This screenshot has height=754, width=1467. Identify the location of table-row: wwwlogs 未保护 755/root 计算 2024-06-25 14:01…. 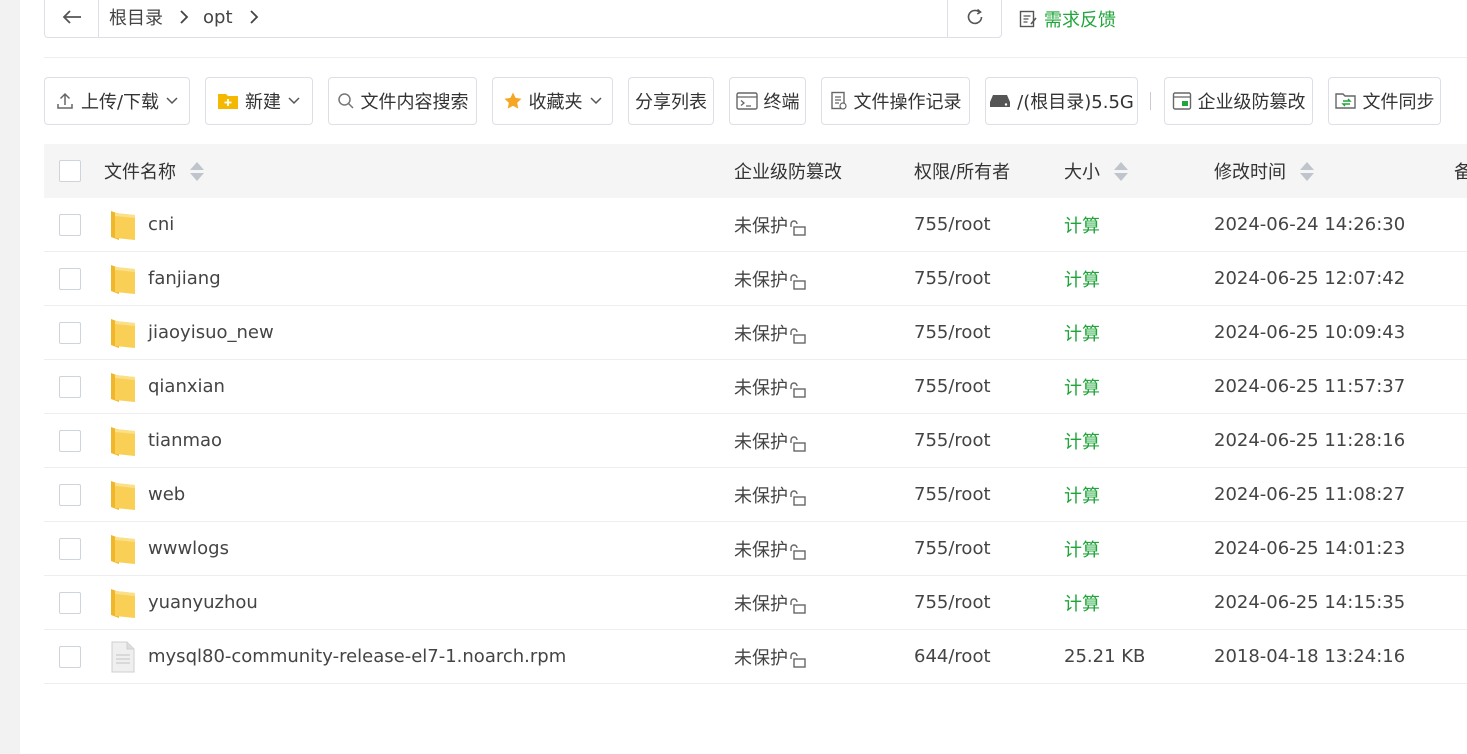
(755, 549).